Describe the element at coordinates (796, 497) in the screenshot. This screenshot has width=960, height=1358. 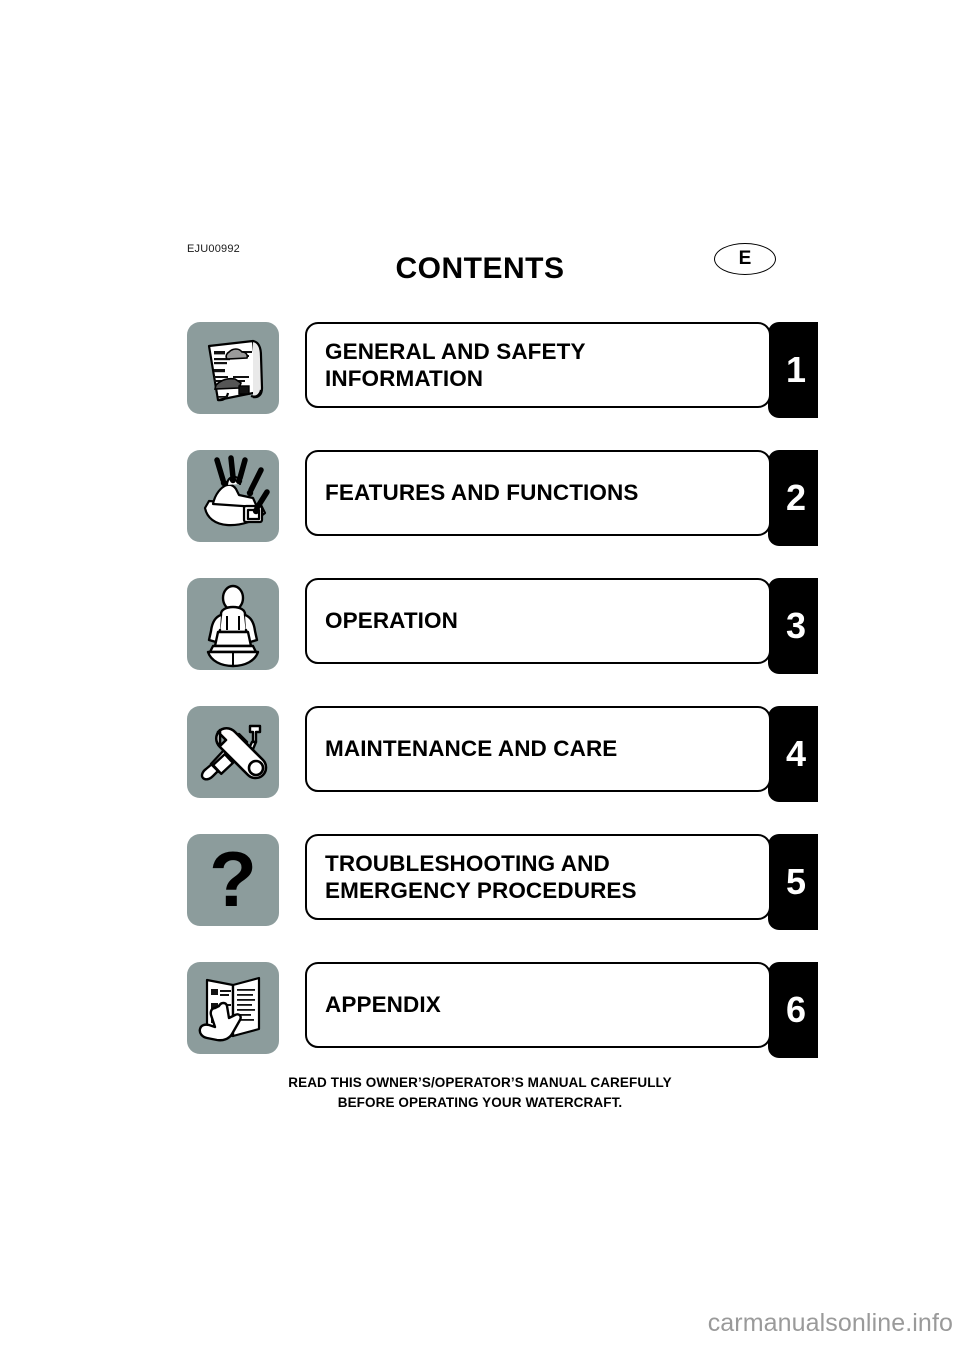
I see `section-number: 2` at that location.